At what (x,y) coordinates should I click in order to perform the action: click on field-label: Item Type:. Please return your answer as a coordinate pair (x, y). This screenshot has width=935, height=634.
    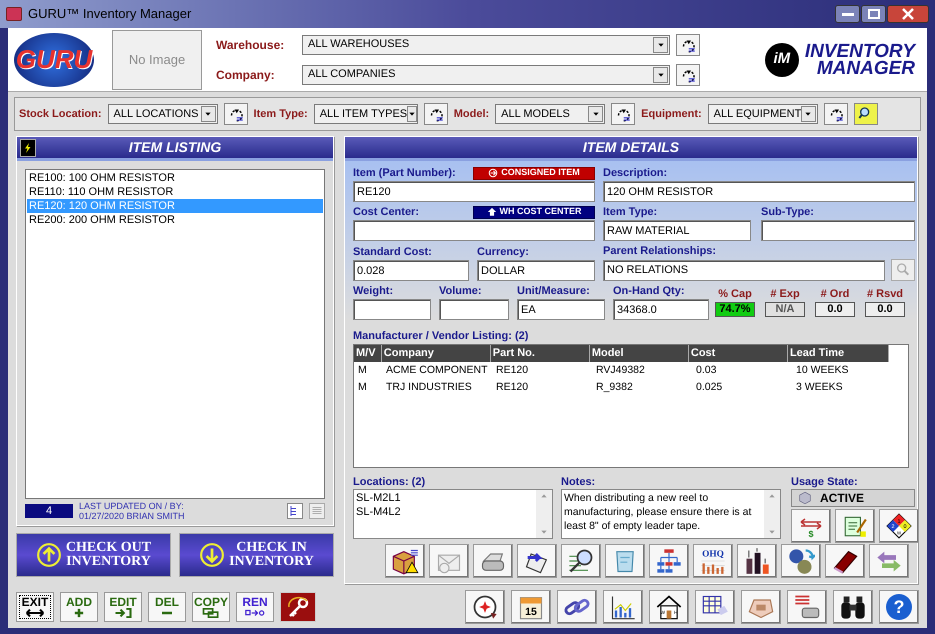
    Looking at the image, I should click on (630, 212).